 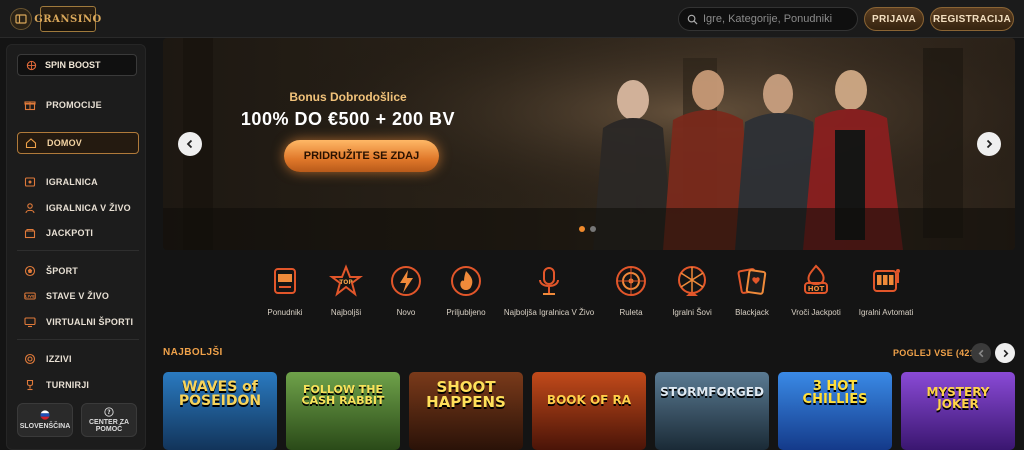 I want to click on microphone-icon, so click(x=549, y=281).